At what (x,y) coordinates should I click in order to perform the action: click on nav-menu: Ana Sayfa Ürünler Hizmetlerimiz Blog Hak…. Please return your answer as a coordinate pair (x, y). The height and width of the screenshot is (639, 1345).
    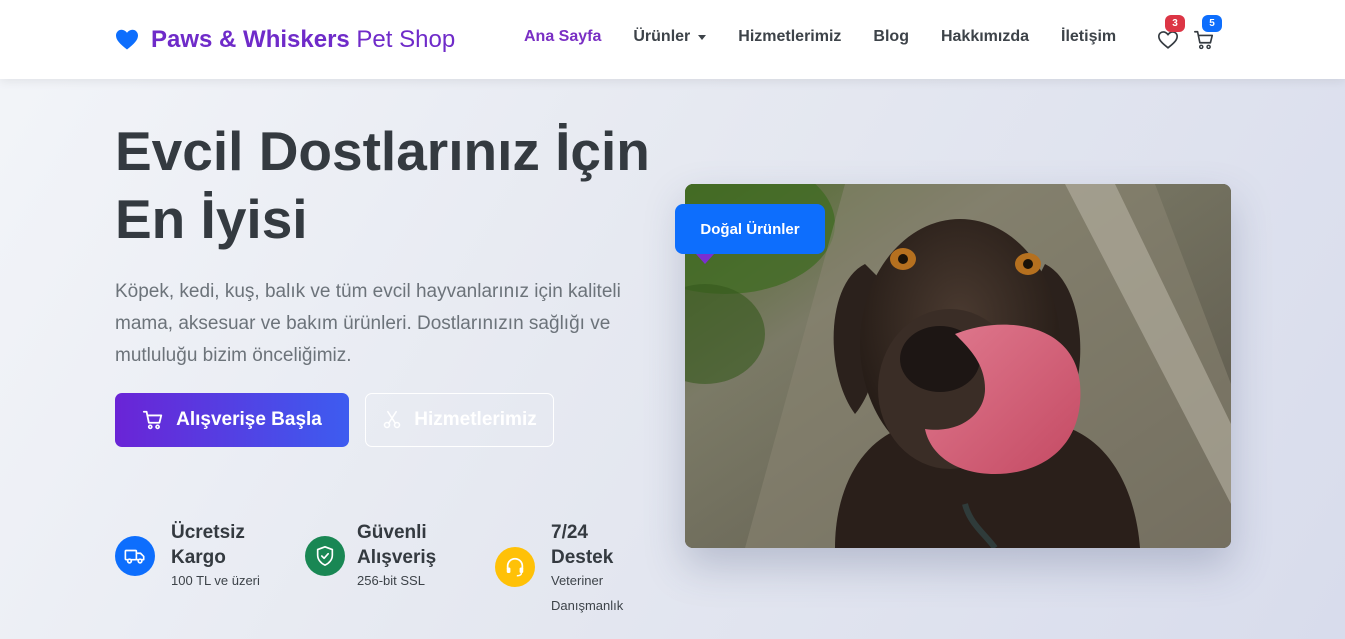
    Looking at the image, I should click on (820, 37).